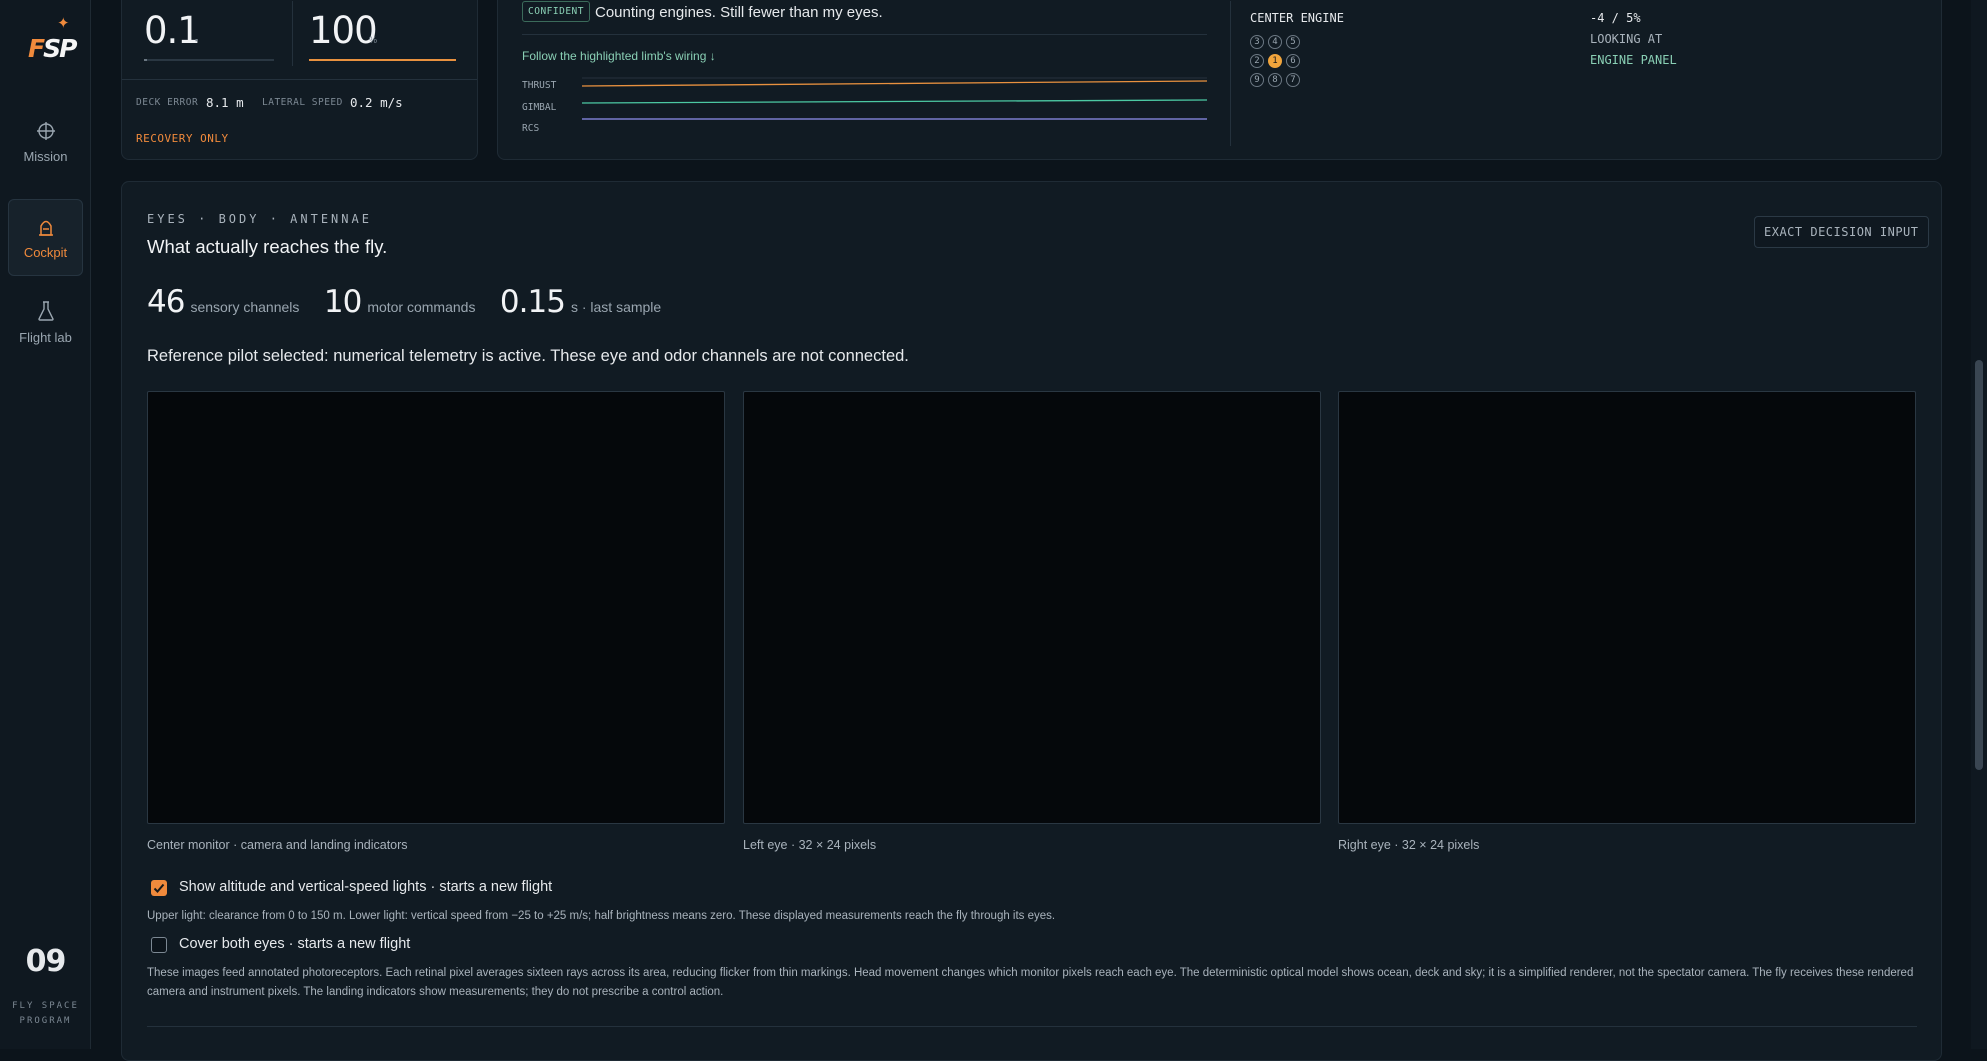 This screenshot has height=1061, width=1987. What do you see at coordinates (1627, 607) in the screenshot?
I see `right-eye-view` at bounding box center [1627, 607].